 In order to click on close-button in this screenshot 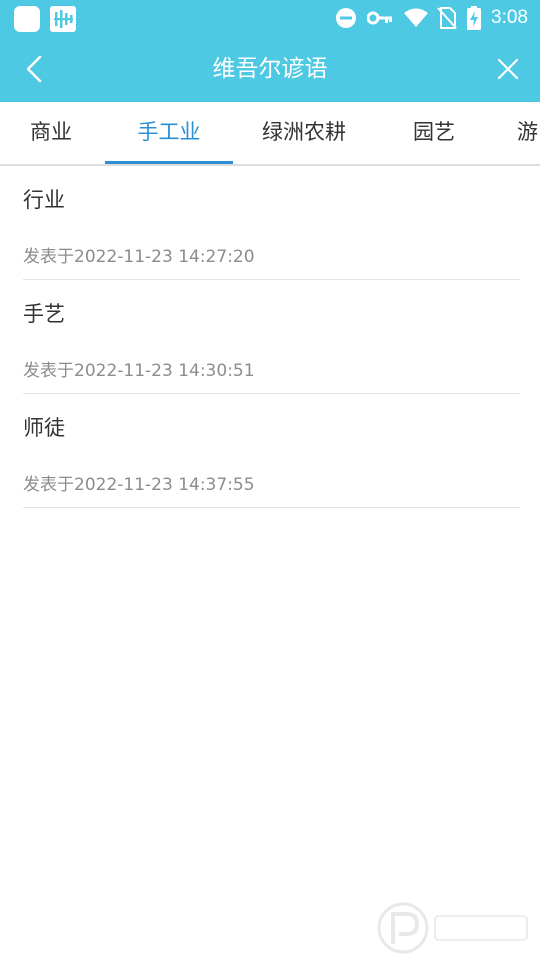, I will do `click(508, 69)`.